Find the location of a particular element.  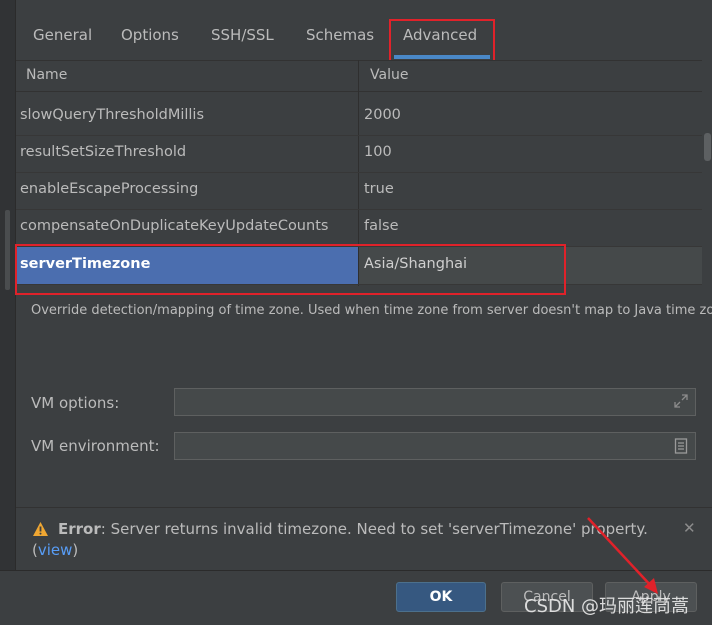

property-value: 2000 is located at coordinates (382, 115).